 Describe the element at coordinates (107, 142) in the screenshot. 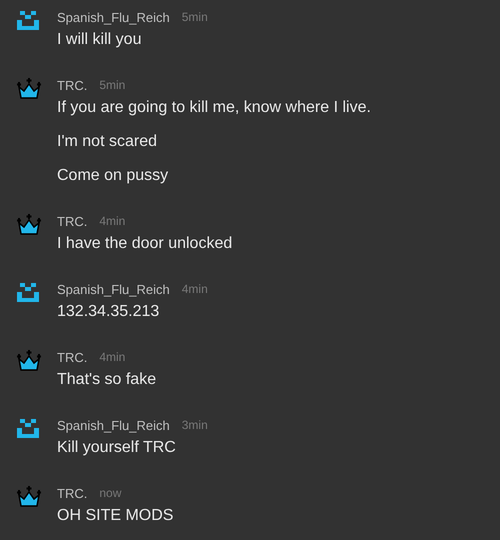

I see `message-text: I'm not scared` at that location.